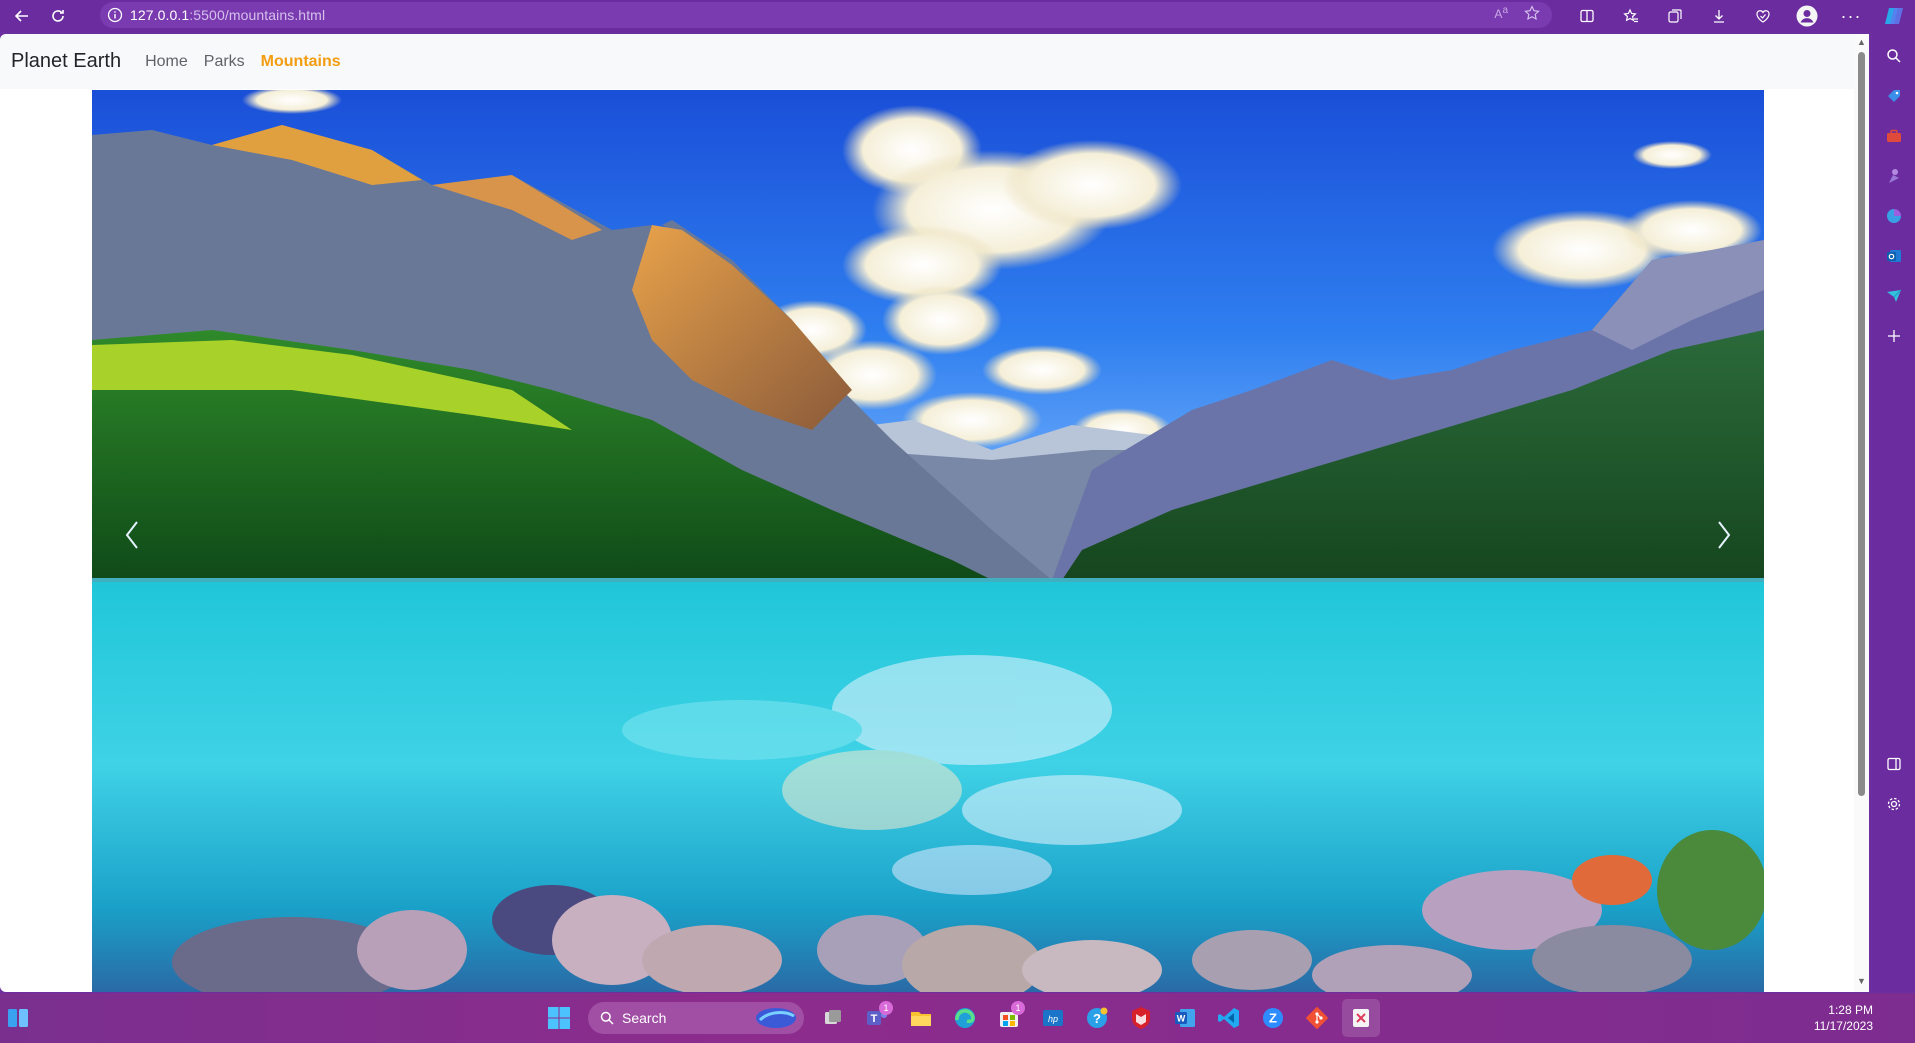  I want to click on start-button, so click(559, 1018).